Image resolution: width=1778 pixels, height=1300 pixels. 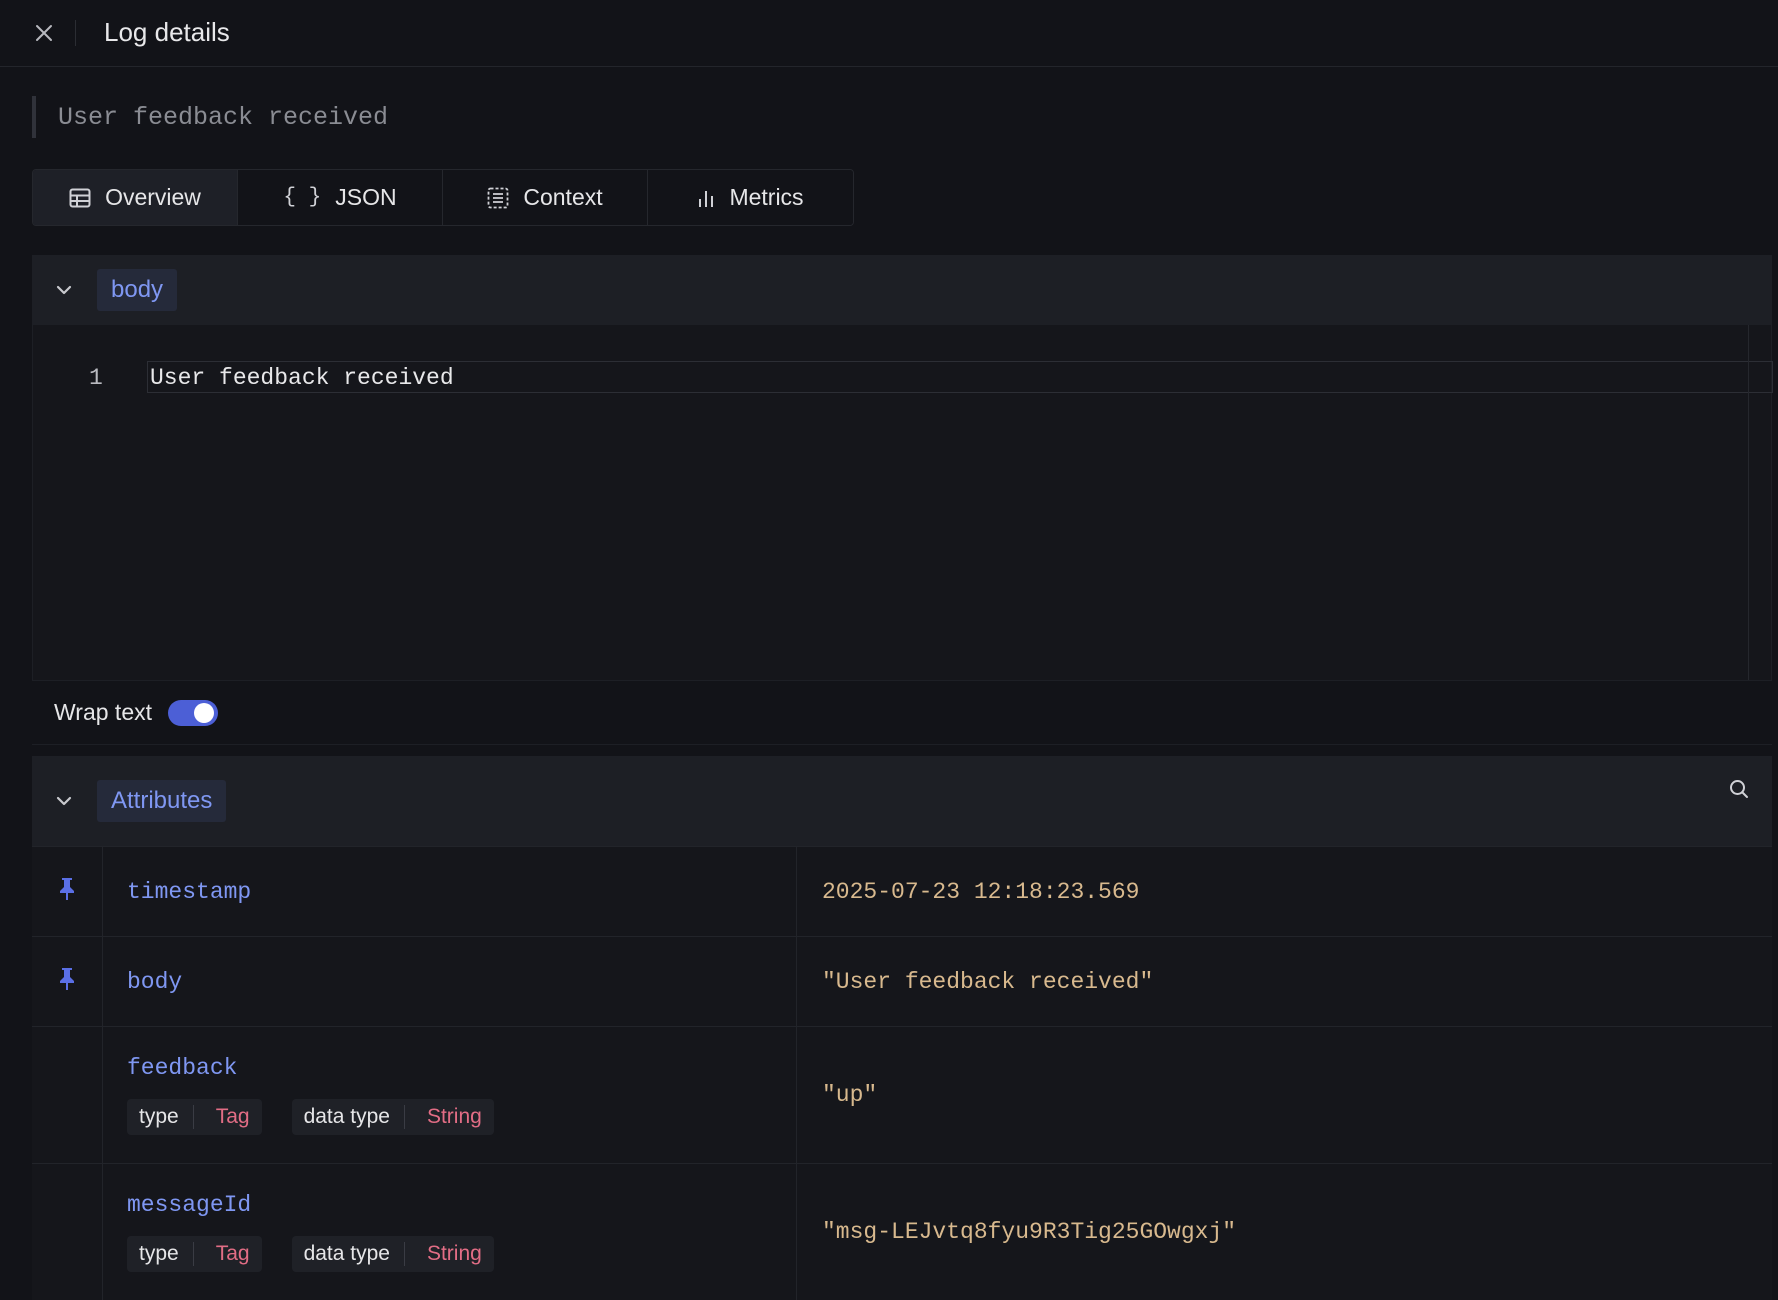 I want to click on body-section-header: body, so click(x=902, y=290).